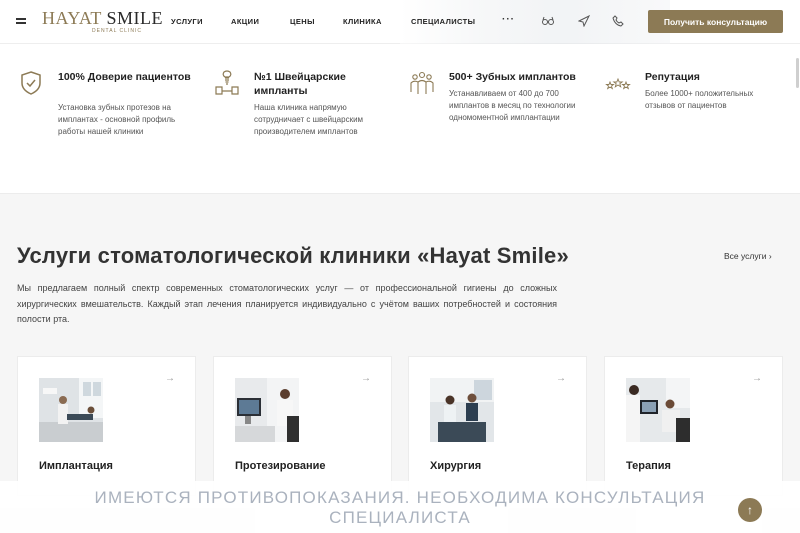 The width and height of the screenshot is (800, 533). I want to click on prosthetics-photo, so click(267, 410).